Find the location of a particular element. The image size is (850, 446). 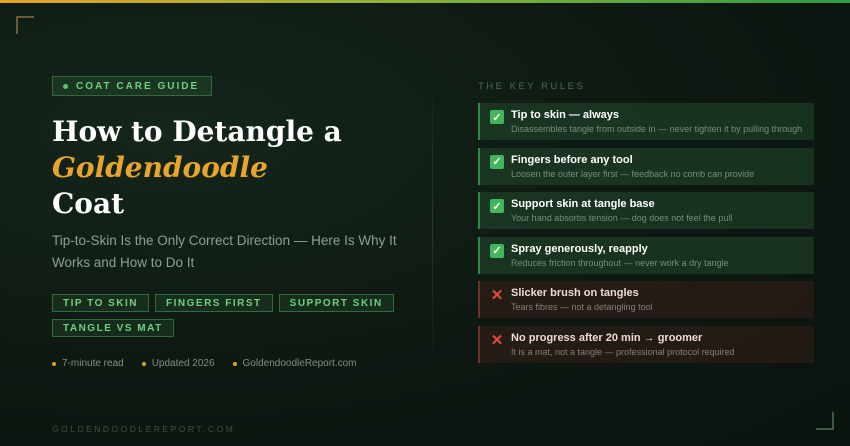

meta-updated-text: Updated 2026 is located at coordinates (183, 363).